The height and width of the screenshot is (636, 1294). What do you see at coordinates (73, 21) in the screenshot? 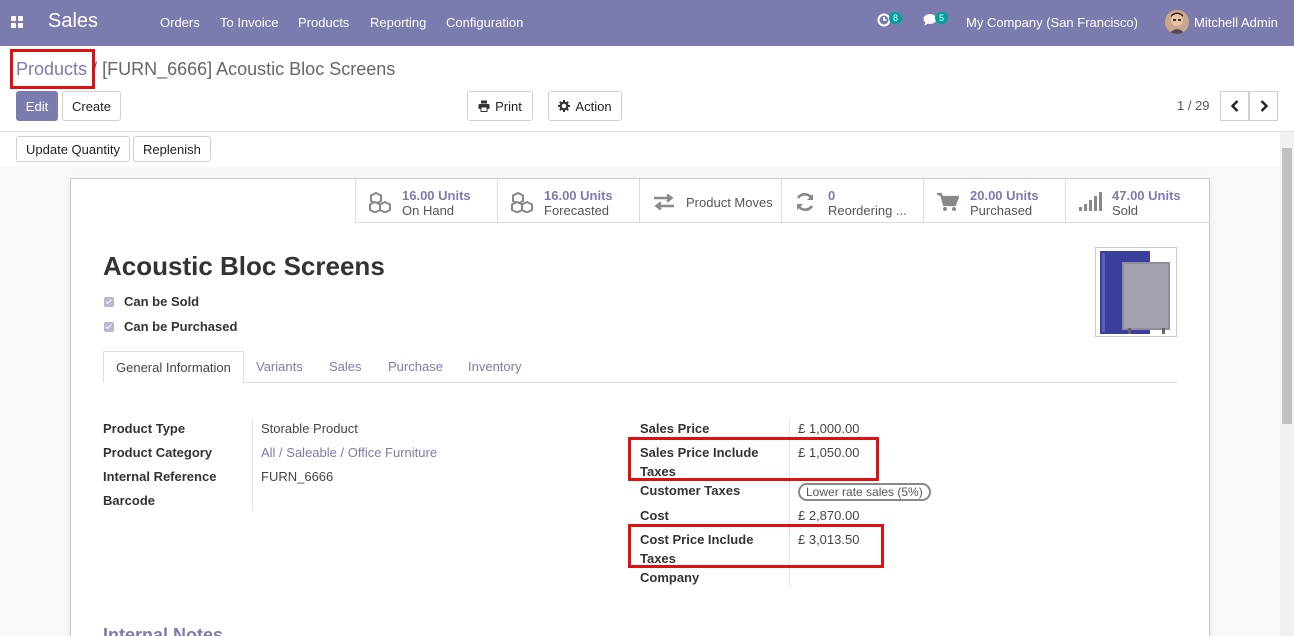
I see `app-name: Sales` at bounding box center [73, 21].